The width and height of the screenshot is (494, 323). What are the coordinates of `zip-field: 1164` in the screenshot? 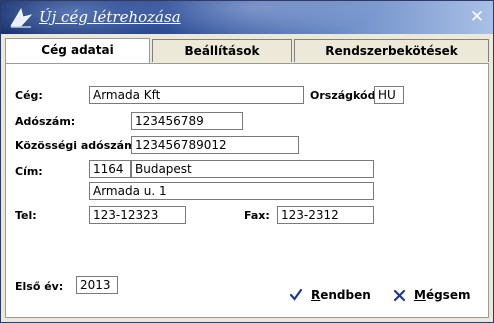 It's located at (110, 169).